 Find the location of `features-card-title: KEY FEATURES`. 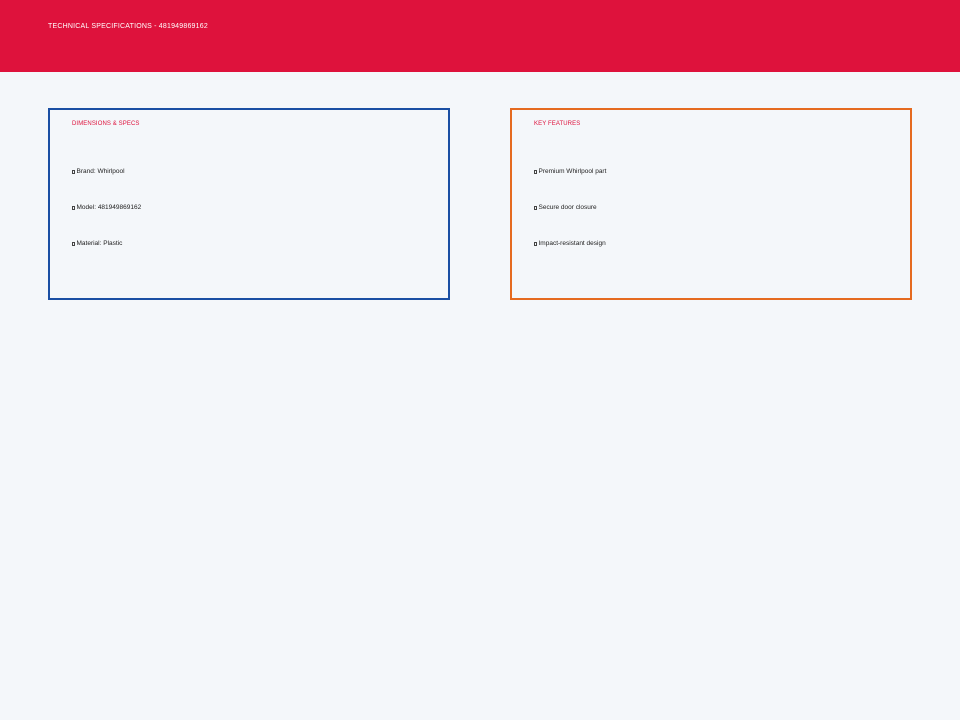

features-card-title: KEY FEATURES is located at coordinates (557, 124).